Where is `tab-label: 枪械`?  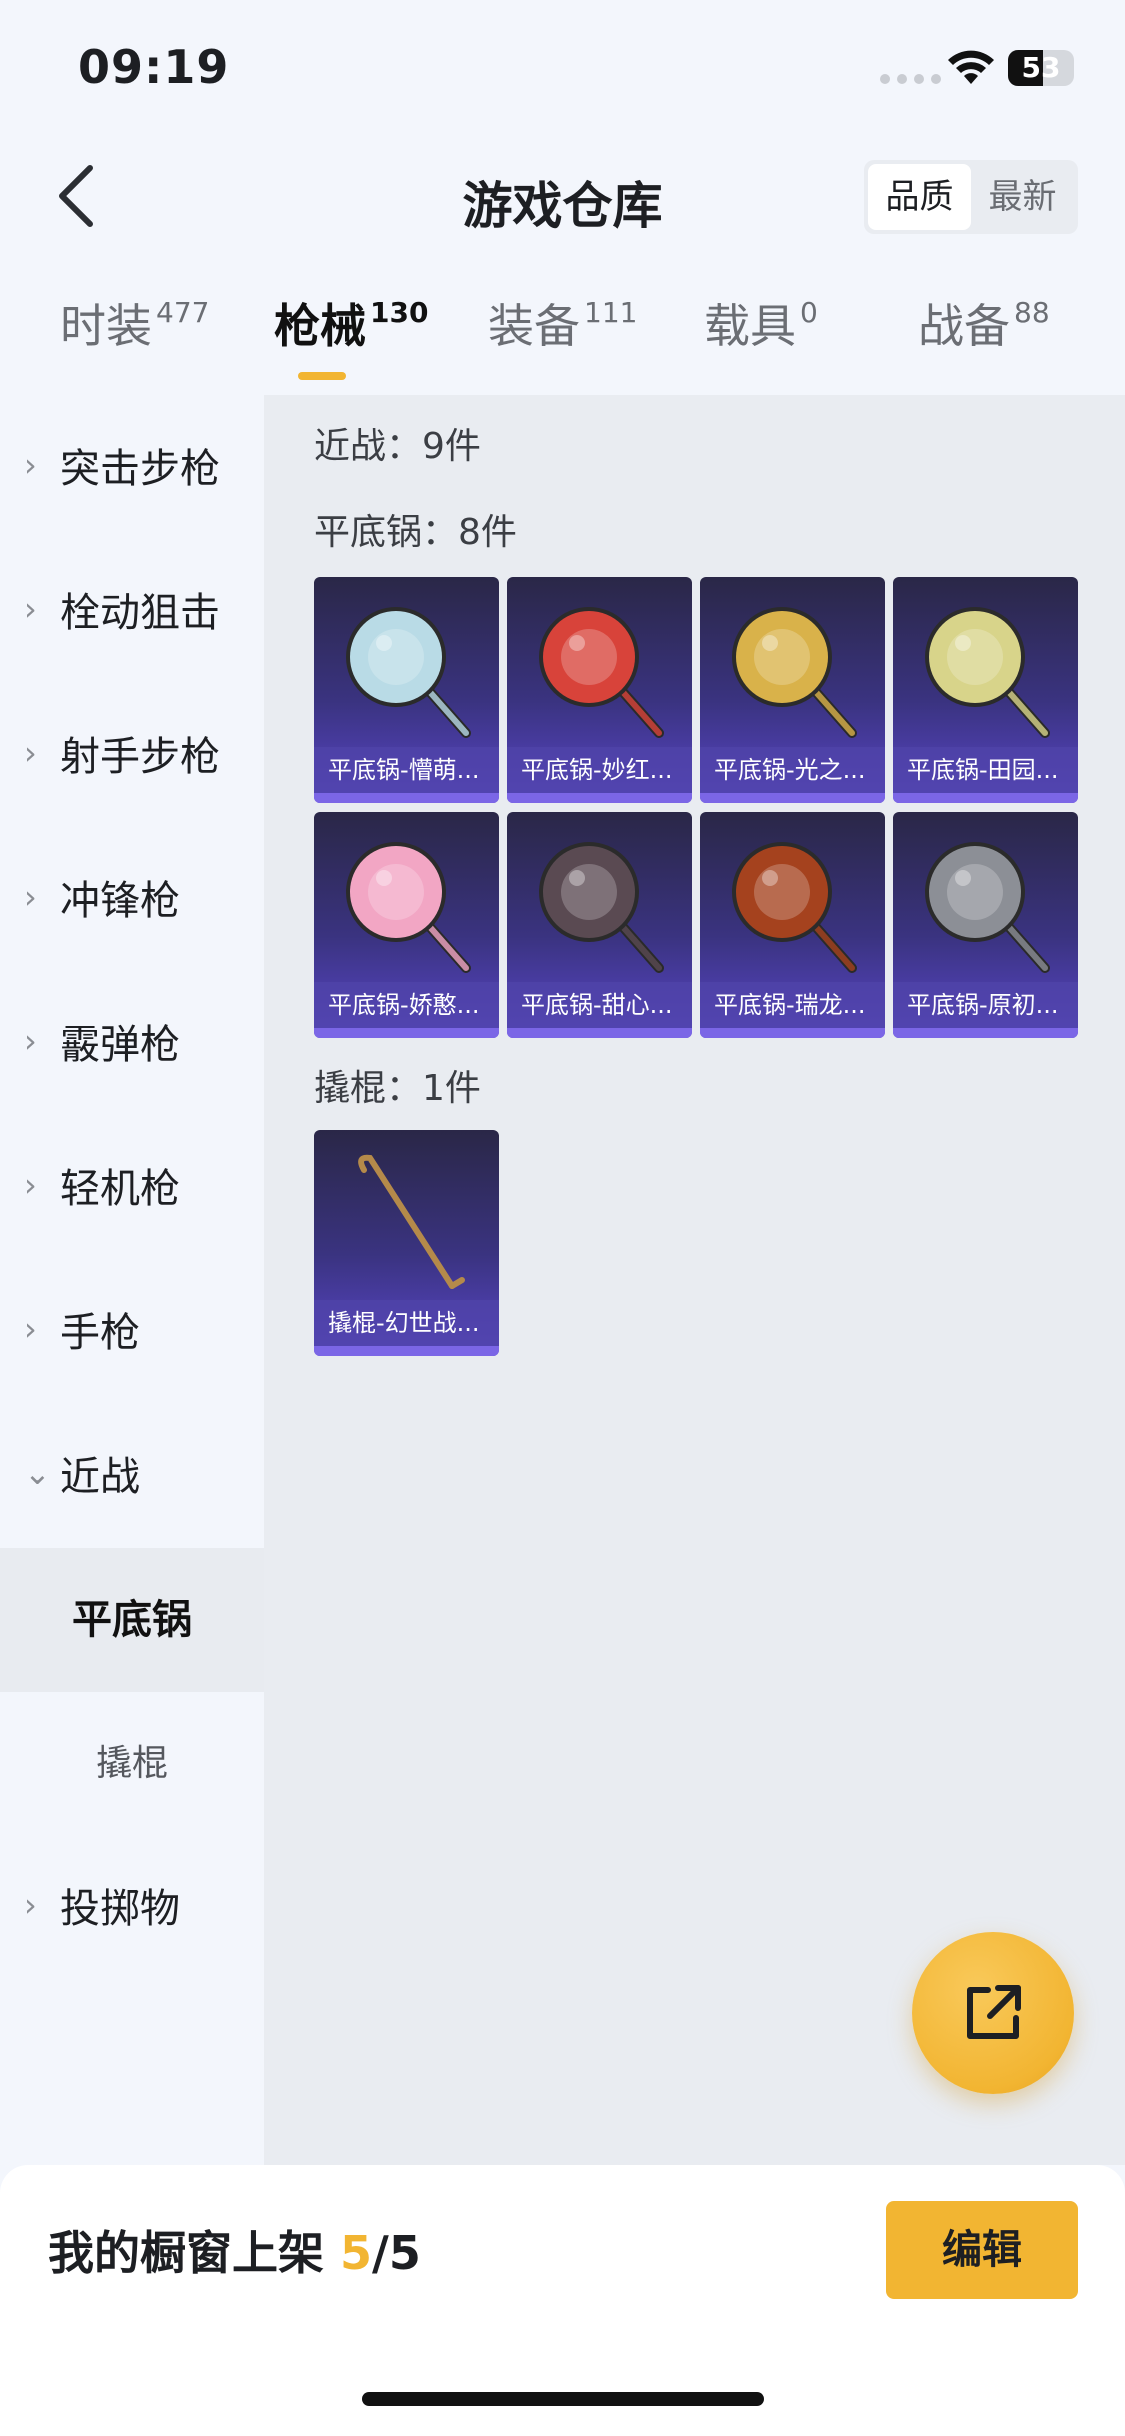 tab-label: 枪械 is located at coordinates (320, 326).